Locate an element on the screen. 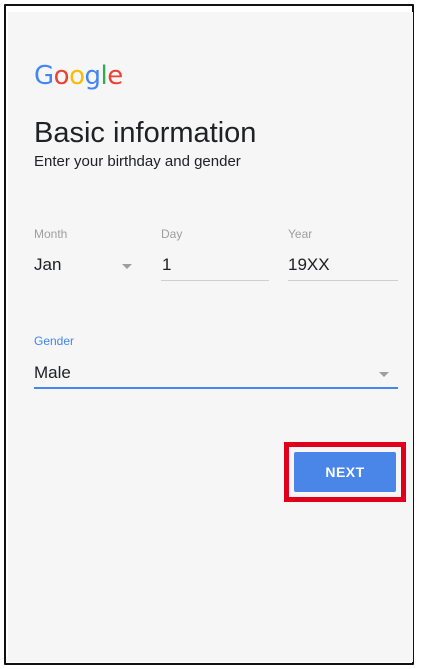  day-value: 1 is located at coordinates (166, 265).